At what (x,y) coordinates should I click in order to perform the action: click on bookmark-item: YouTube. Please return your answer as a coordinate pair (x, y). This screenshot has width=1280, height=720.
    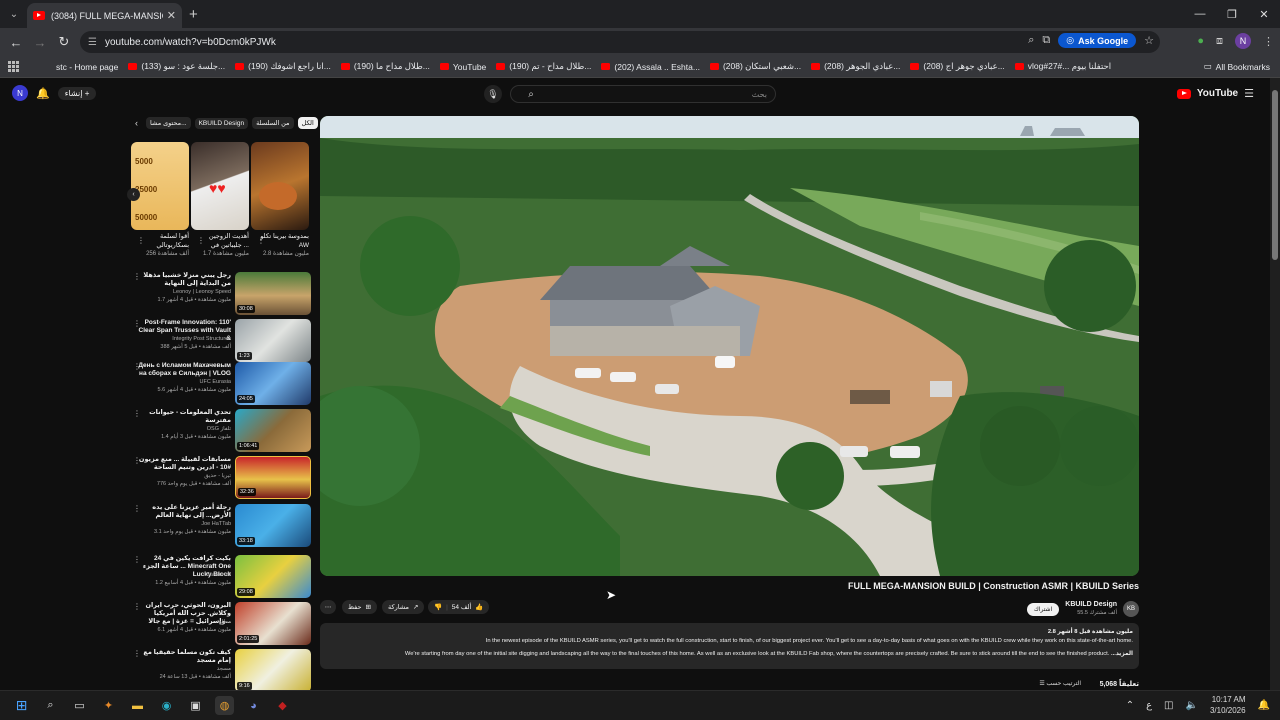
    Looking at the image, I should click on (462, 67).